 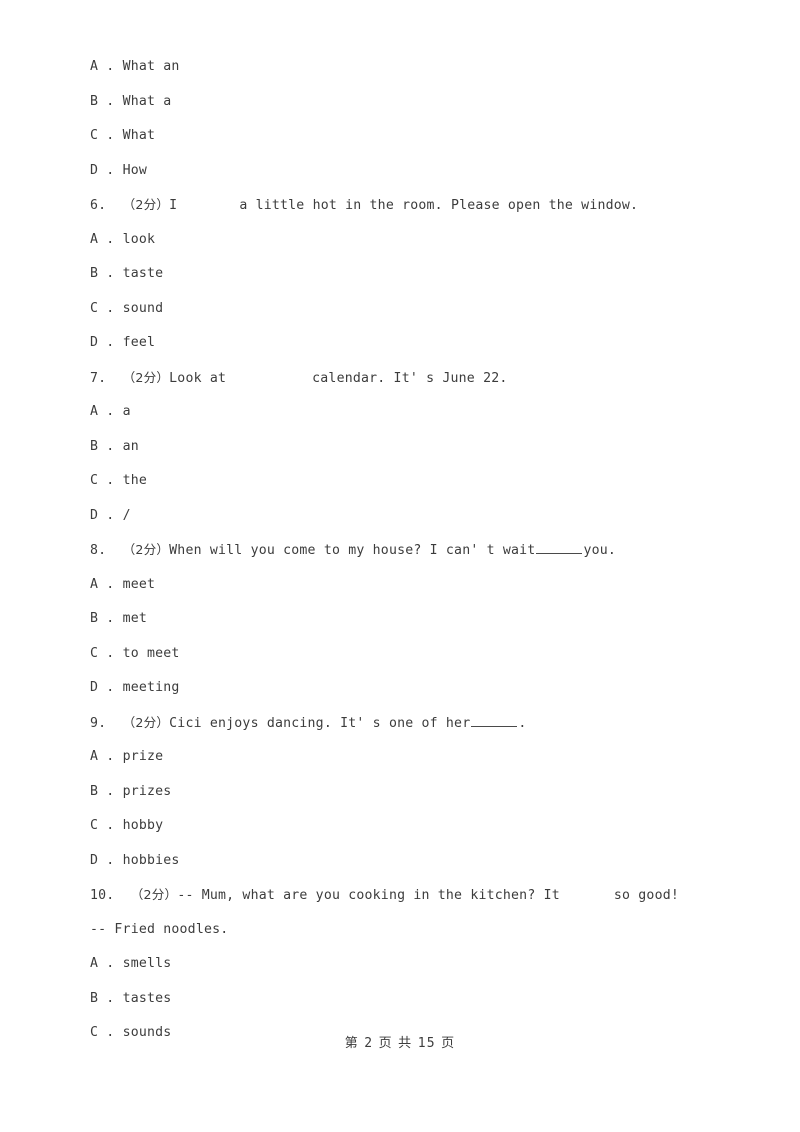 I want to click on question-text-after-blank: calendar. It' s June 22., so click(x=410, y=378).